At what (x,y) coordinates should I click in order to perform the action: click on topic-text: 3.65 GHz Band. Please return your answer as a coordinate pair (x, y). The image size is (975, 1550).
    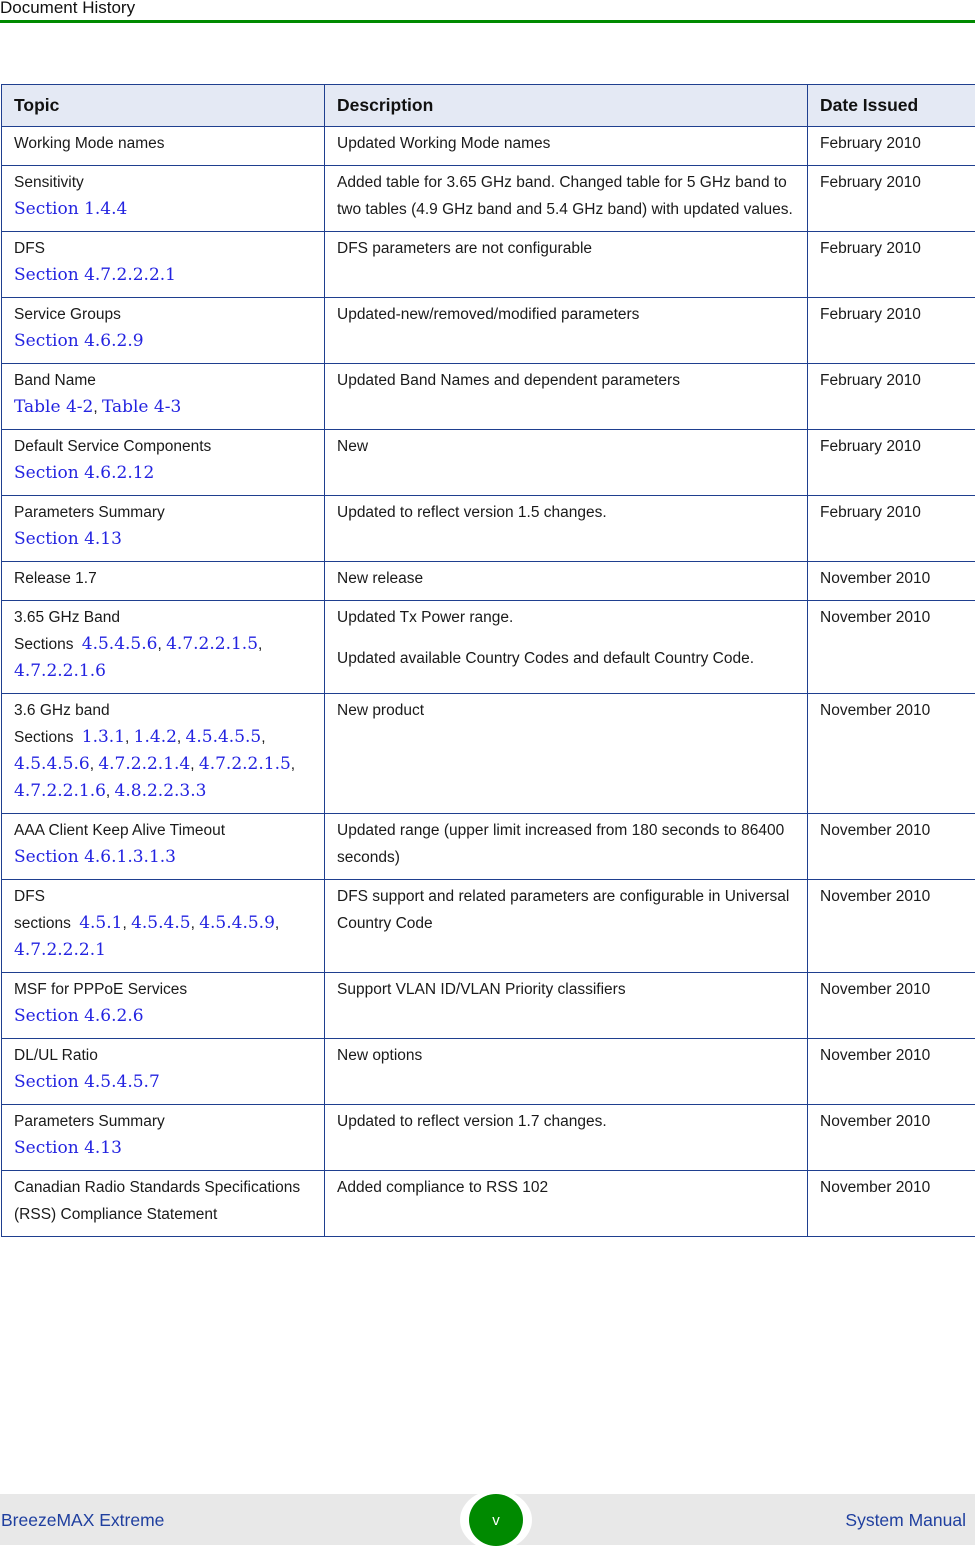
    Looking at the image, I should click on (163, 617).